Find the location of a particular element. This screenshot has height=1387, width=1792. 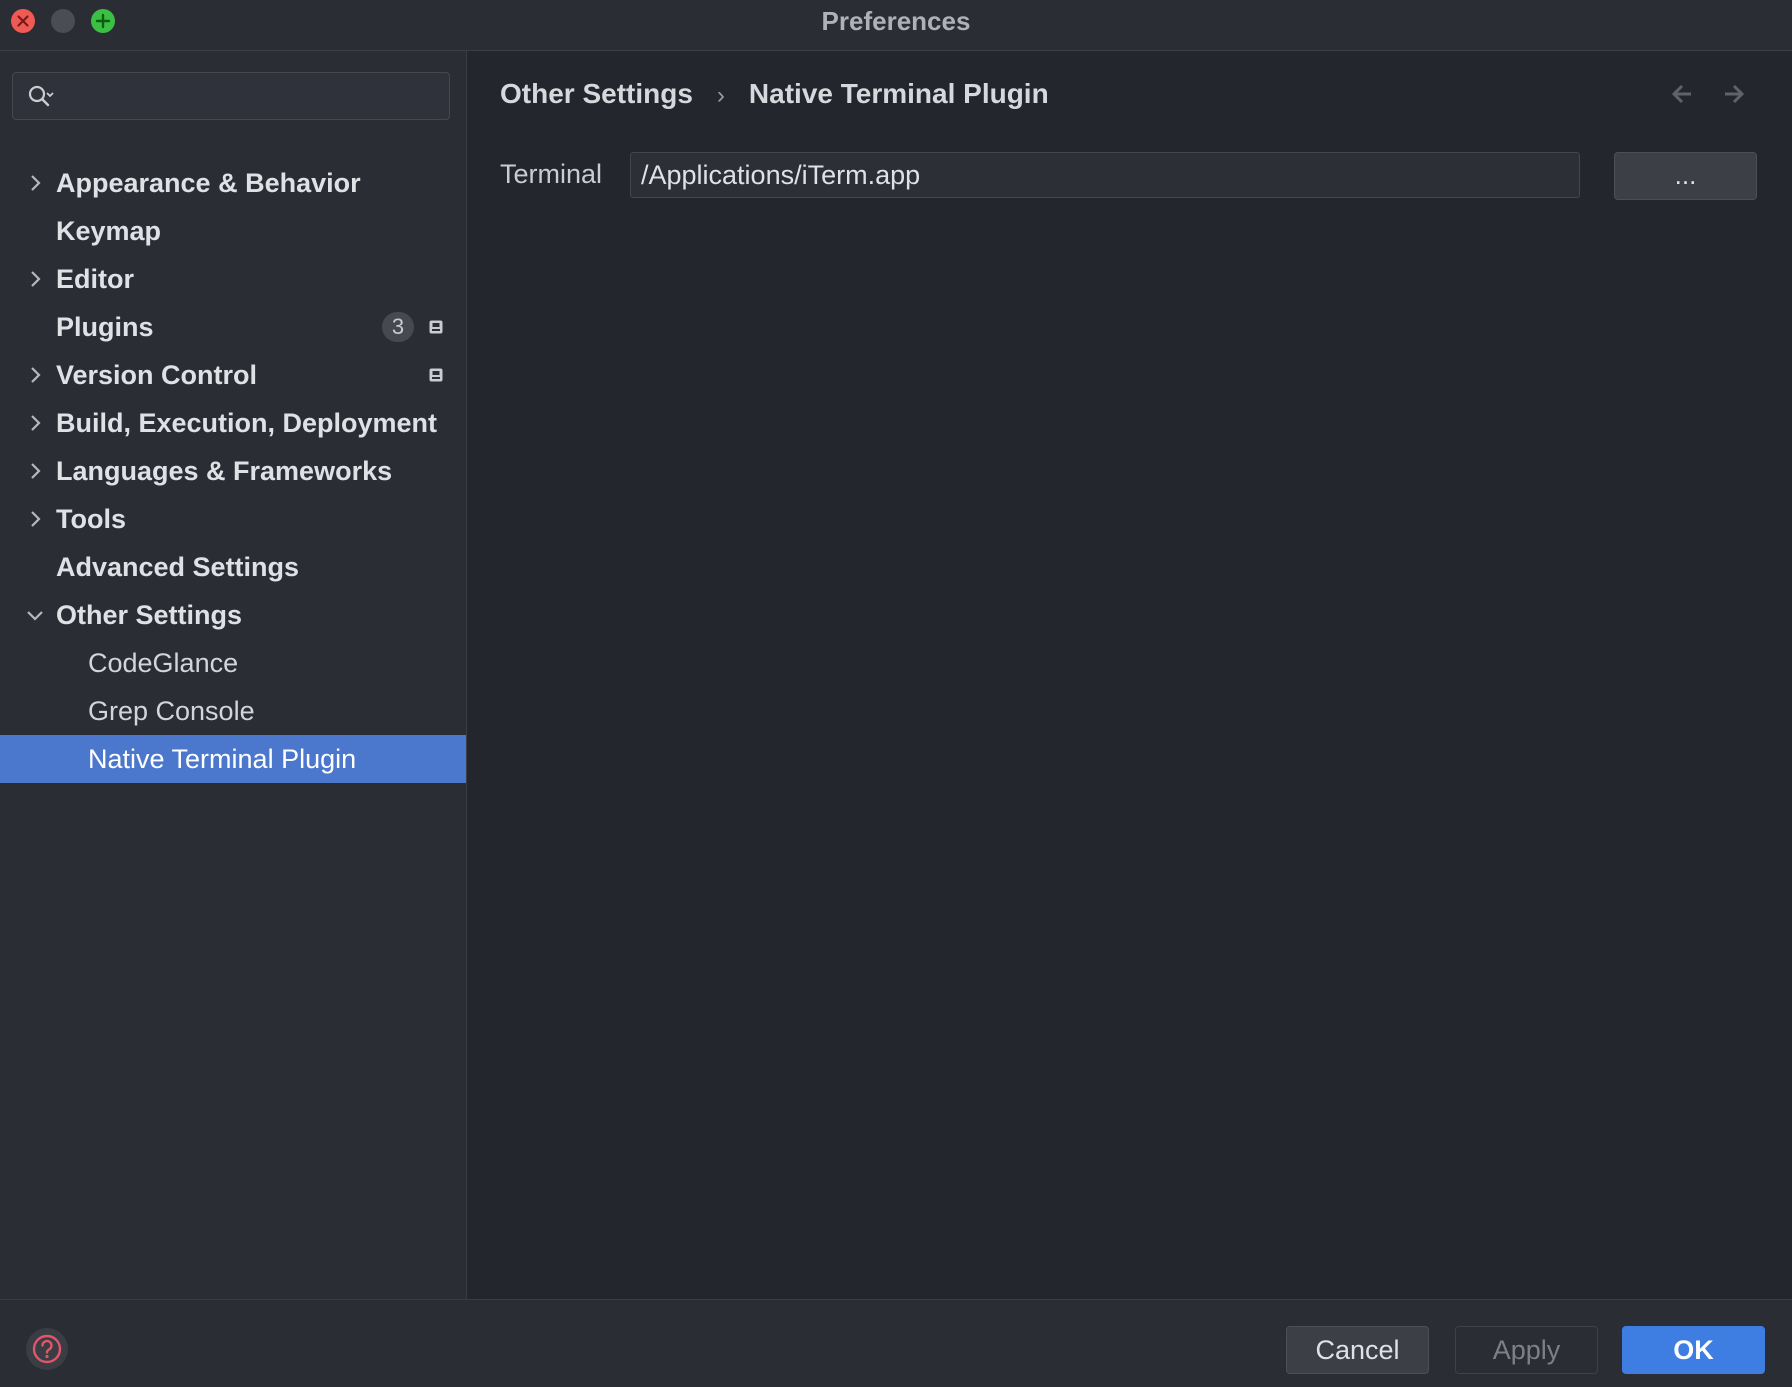

dialog-footer: Cancel Apply OK is located at coordinates (896, 1343).